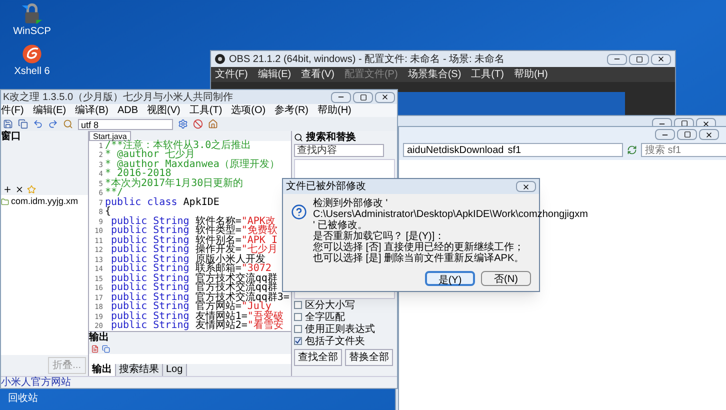  I want to click on dialog-message: 您可以选择 [否] 直接使用已经的更新继续工作；, so click(419, 247).